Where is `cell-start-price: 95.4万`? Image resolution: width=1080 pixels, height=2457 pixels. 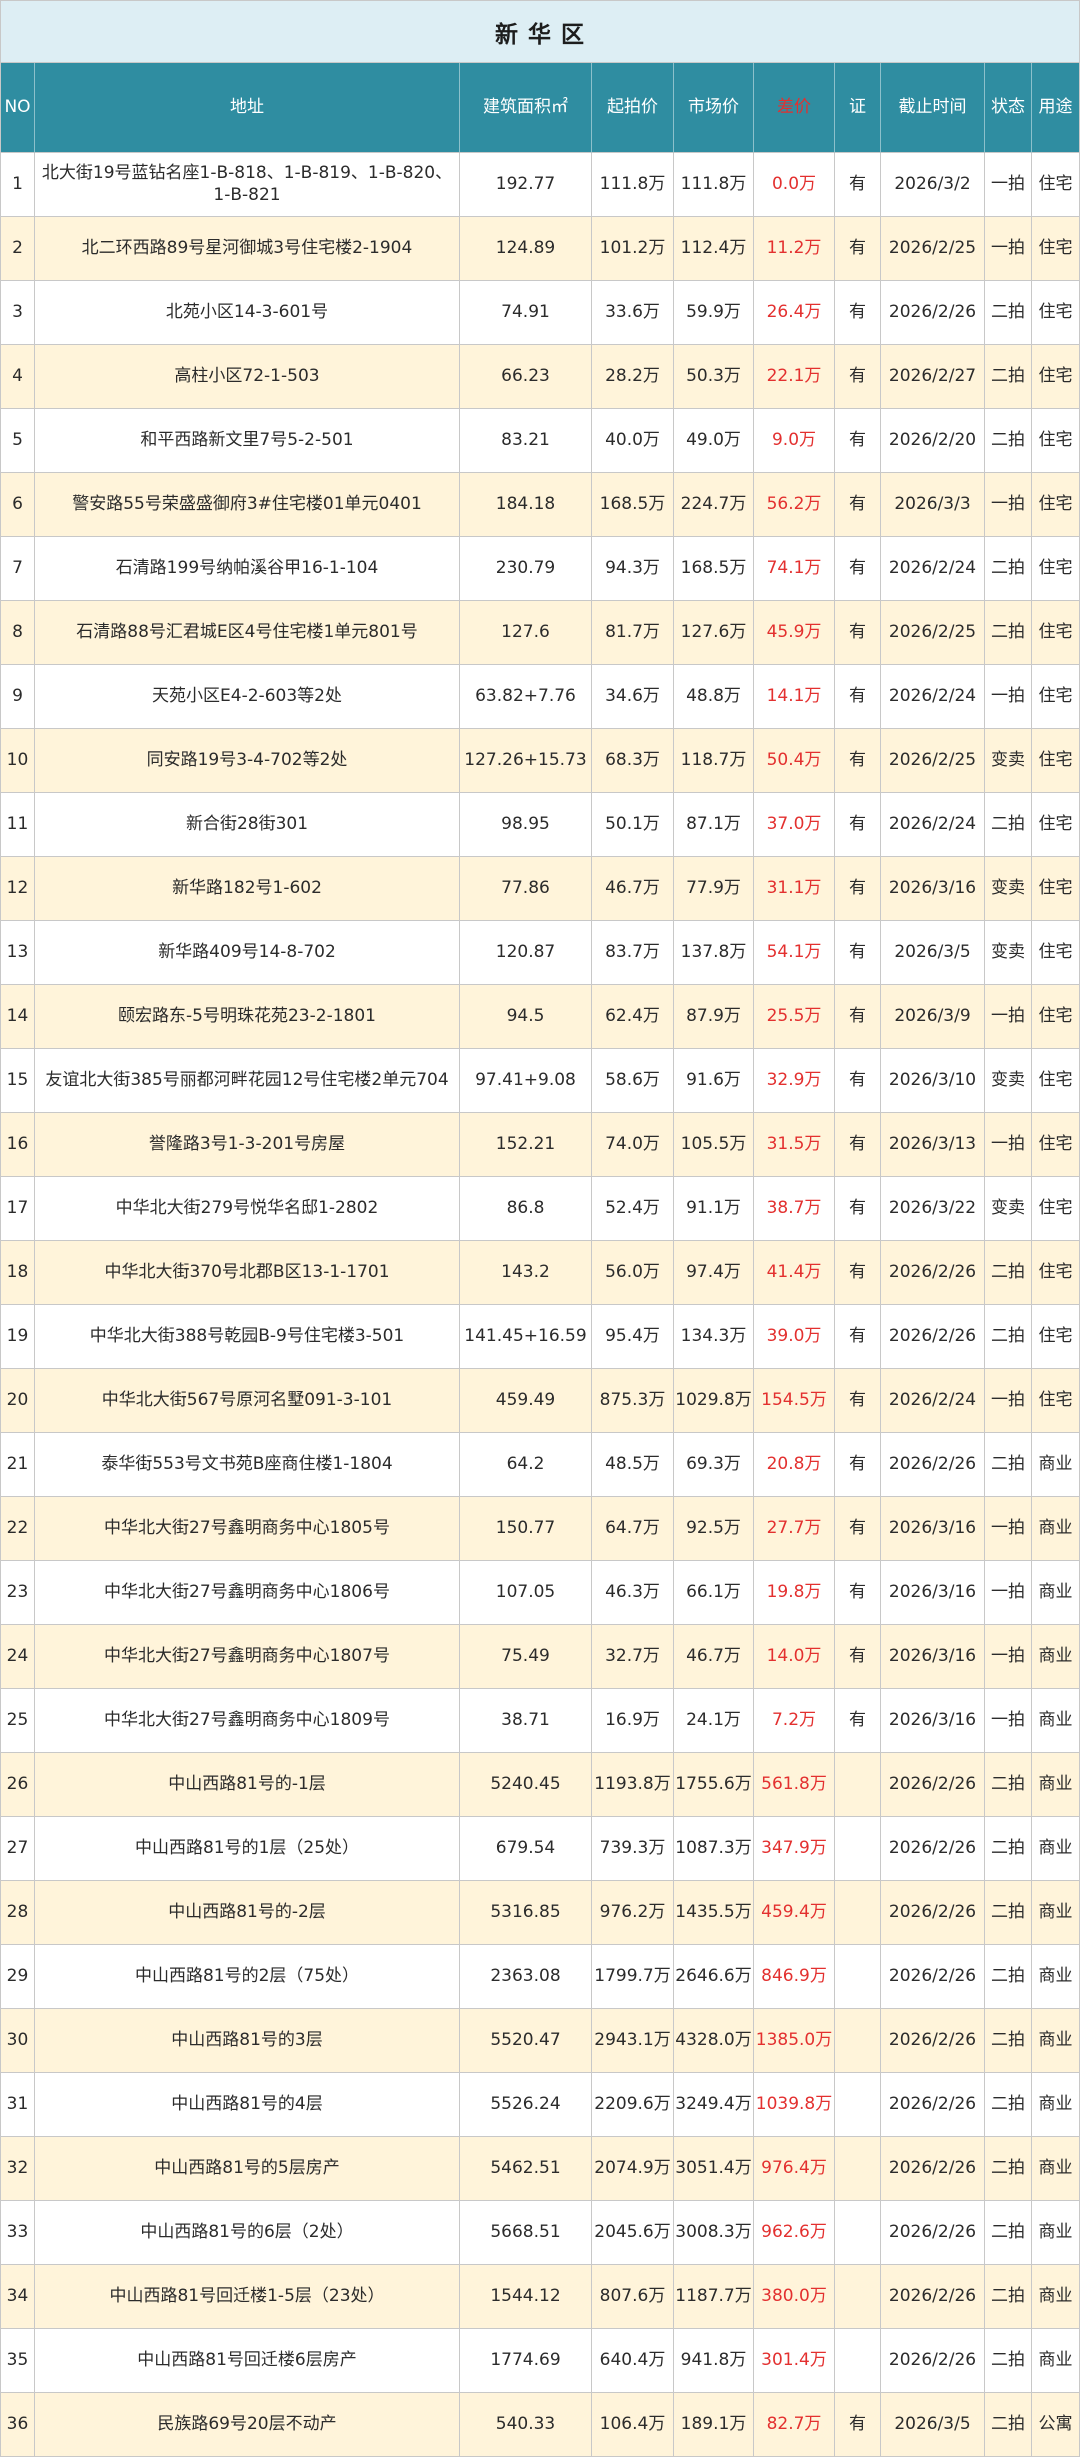
cell-start-price: 95.4万 is located at coordinates (633, 1337).